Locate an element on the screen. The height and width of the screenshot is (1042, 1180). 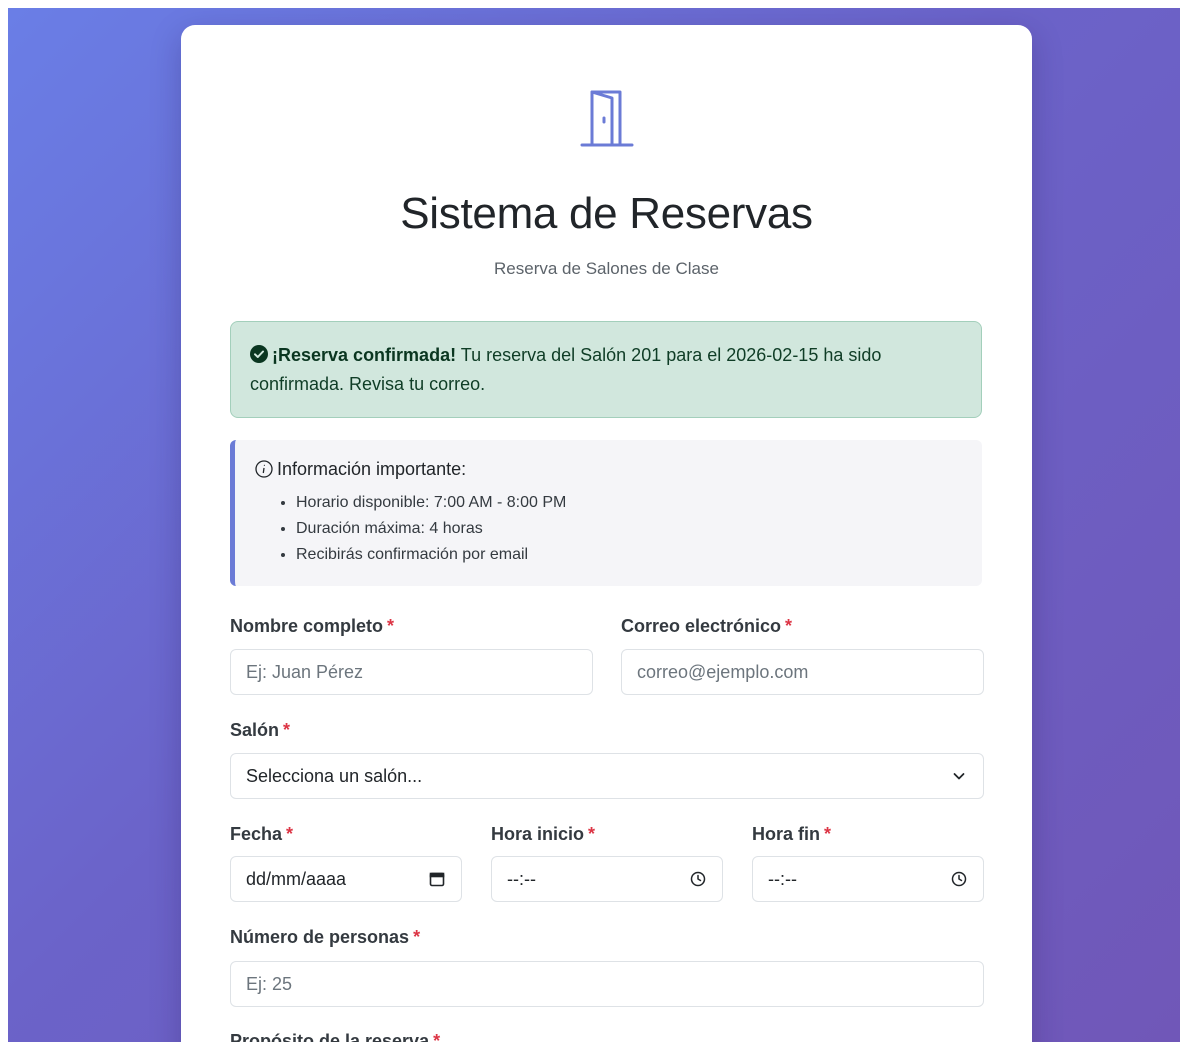
chevron-down-icon is located at coordinates (959, 776).